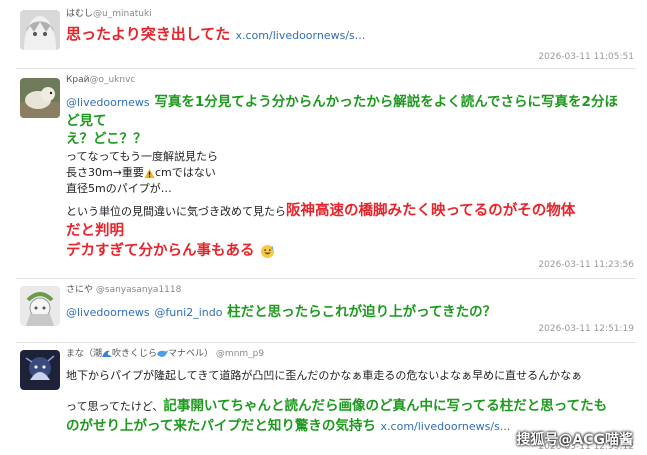  What do you see at coordinates (86, 121) in the screenshot?
I see `tweet-line: ど見て` at bounding box center [86, 121].